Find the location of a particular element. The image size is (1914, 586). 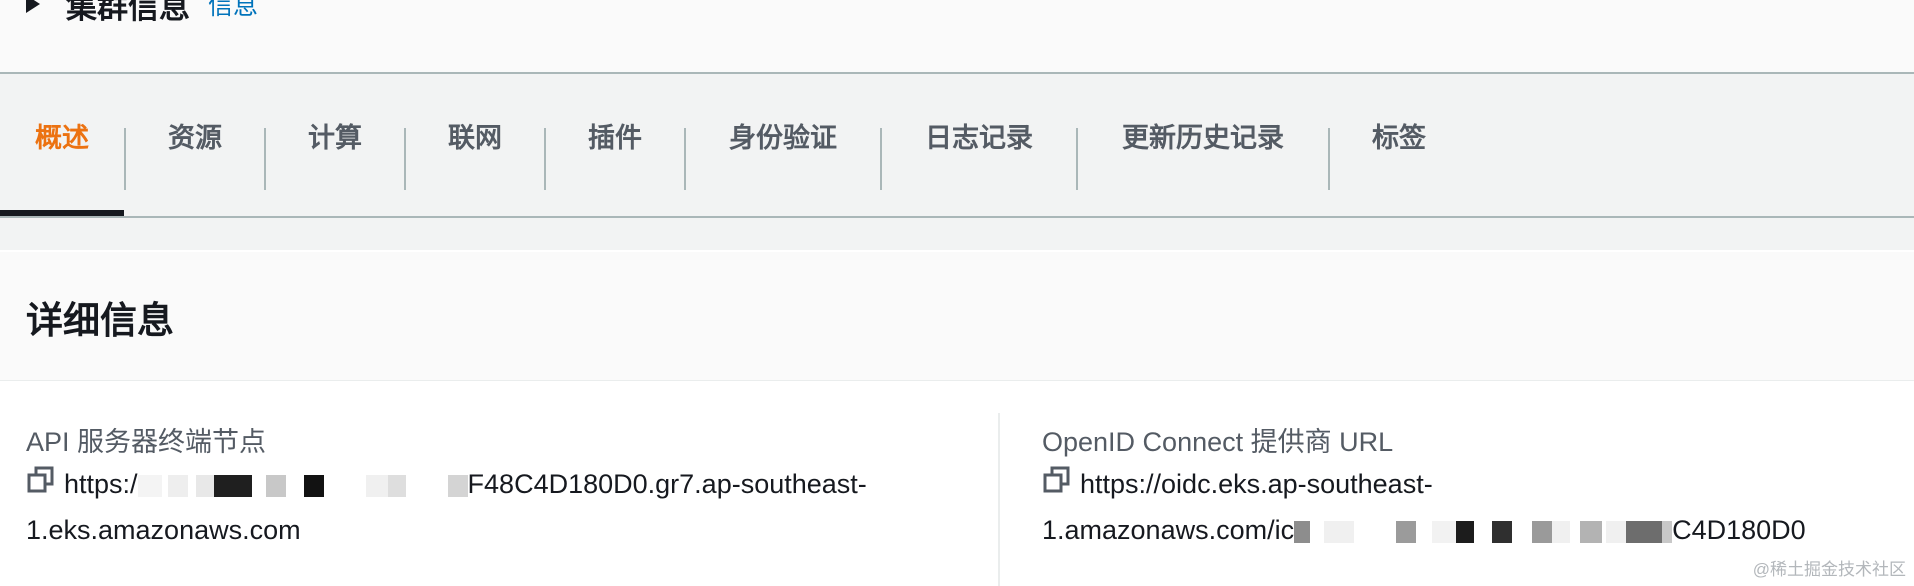

column-divider is located at coordinates (999, 499).